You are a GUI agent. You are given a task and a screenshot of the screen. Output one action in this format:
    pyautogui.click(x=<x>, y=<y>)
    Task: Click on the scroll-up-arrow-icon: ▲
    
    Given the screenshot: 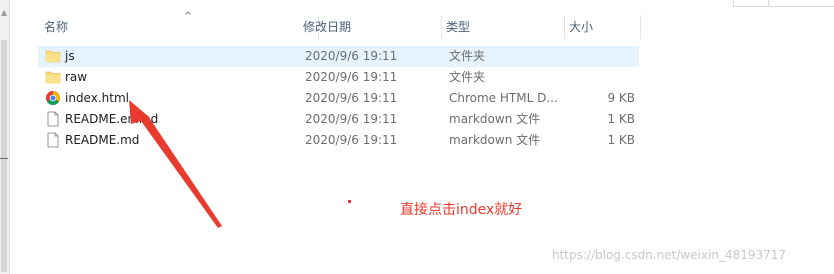 What is the action you would take?
    pyautogui.click(x=4, y=13)
    